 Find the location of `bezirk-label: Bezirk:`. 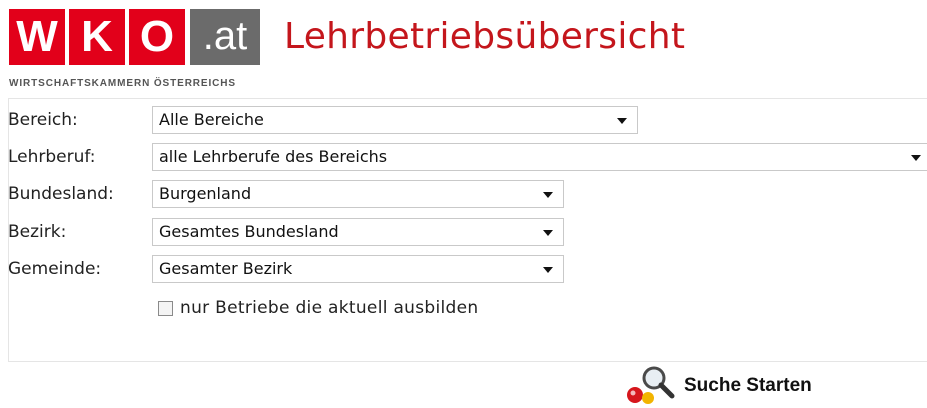

bezirk-label: Bezirk: is located at coordinates (37, 232).